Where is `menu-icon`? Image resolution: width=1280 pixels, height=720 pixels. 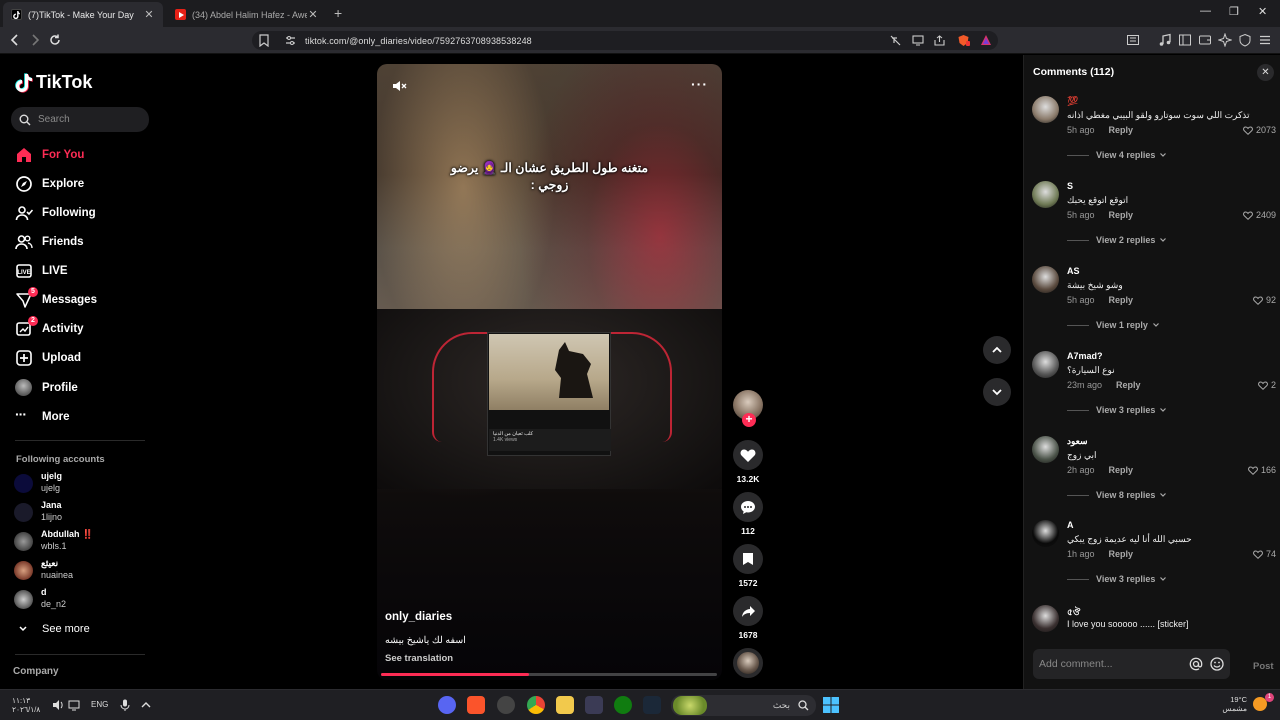 menu-icon is located at coordinates (1265, 40).